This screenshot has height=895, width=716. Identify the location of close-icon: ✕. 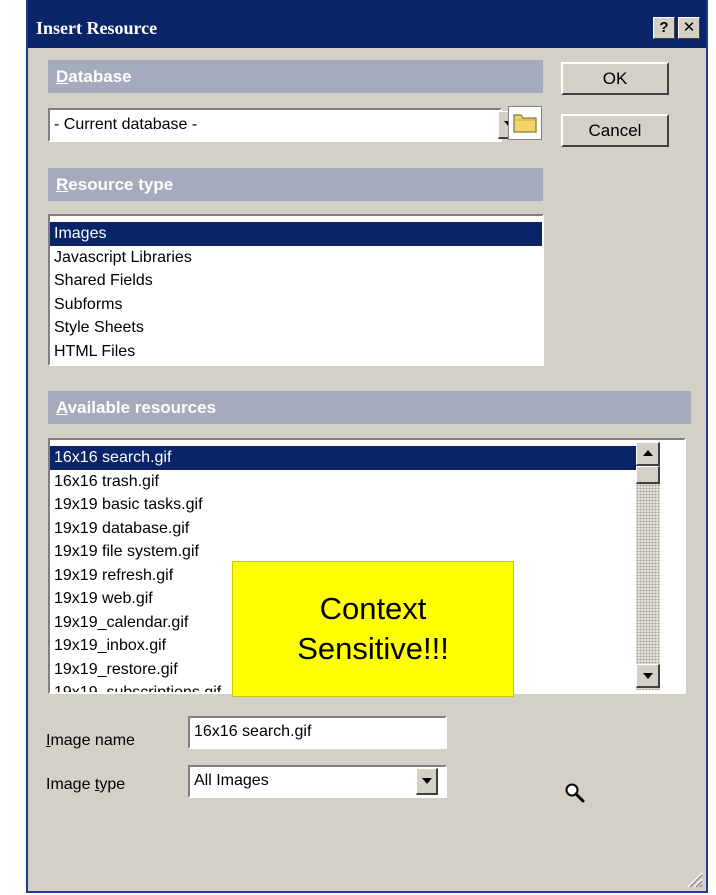
(689, 27).